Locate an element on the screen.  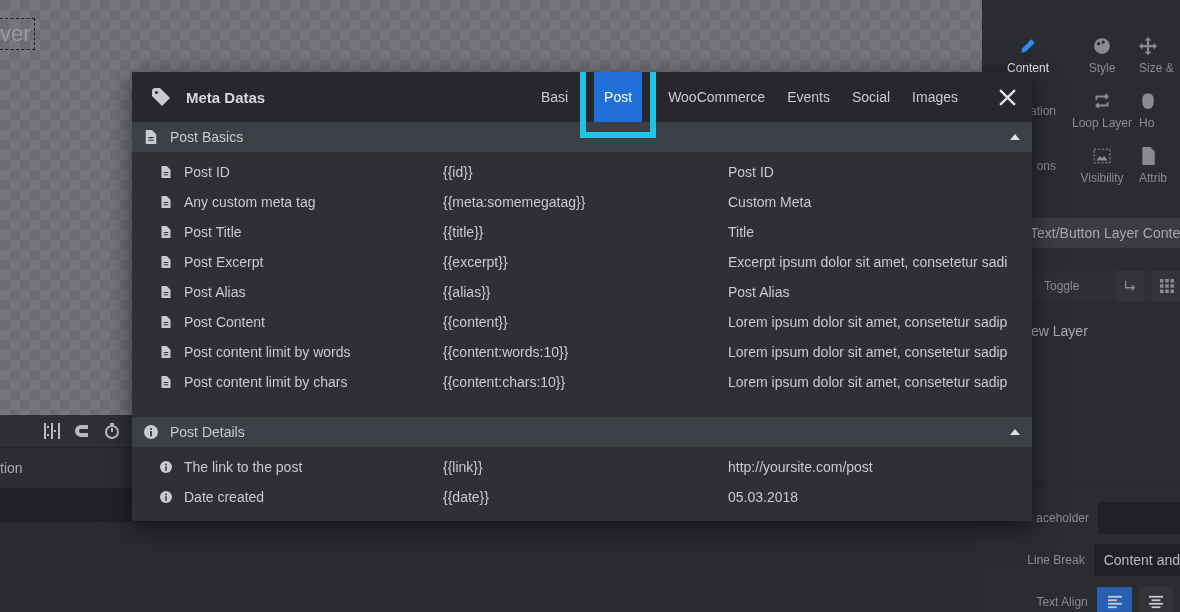
input-field: Content and is located at coordinates (1136, 560).